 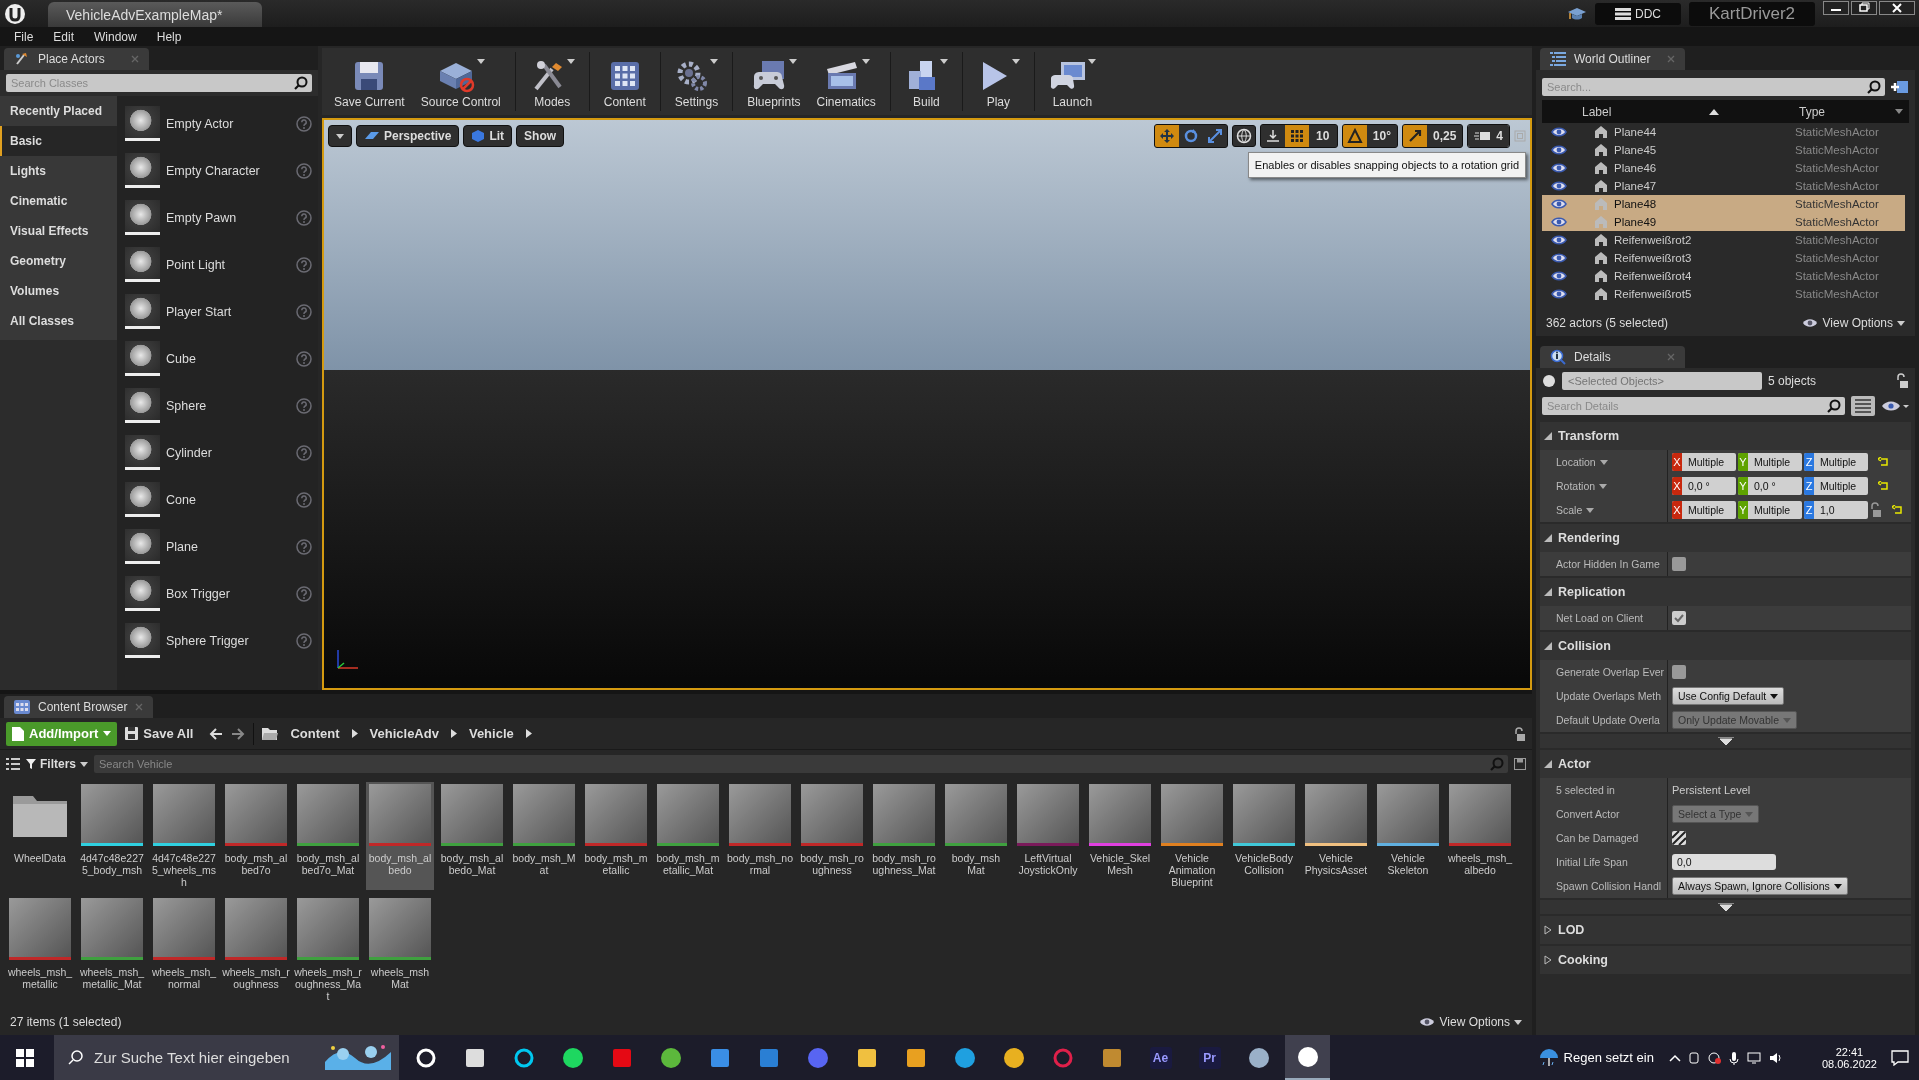 What do you see at coordinates (1724, 862) in the screenshot?
I see `number-field: 0,0` at bounding box center [1724, 862].